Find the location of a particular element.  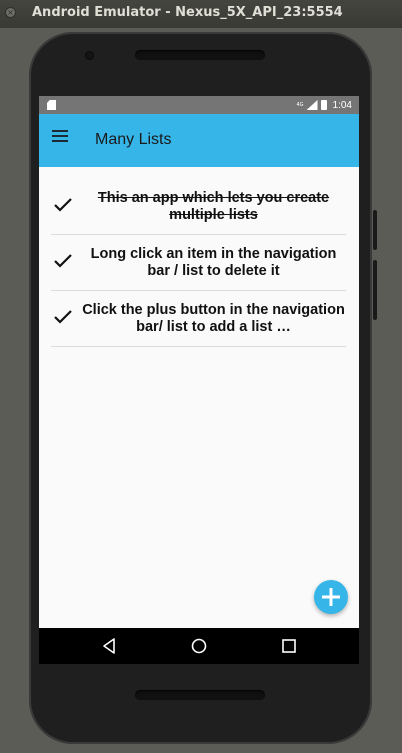

add-list-button is located at coordinates (331, 597).